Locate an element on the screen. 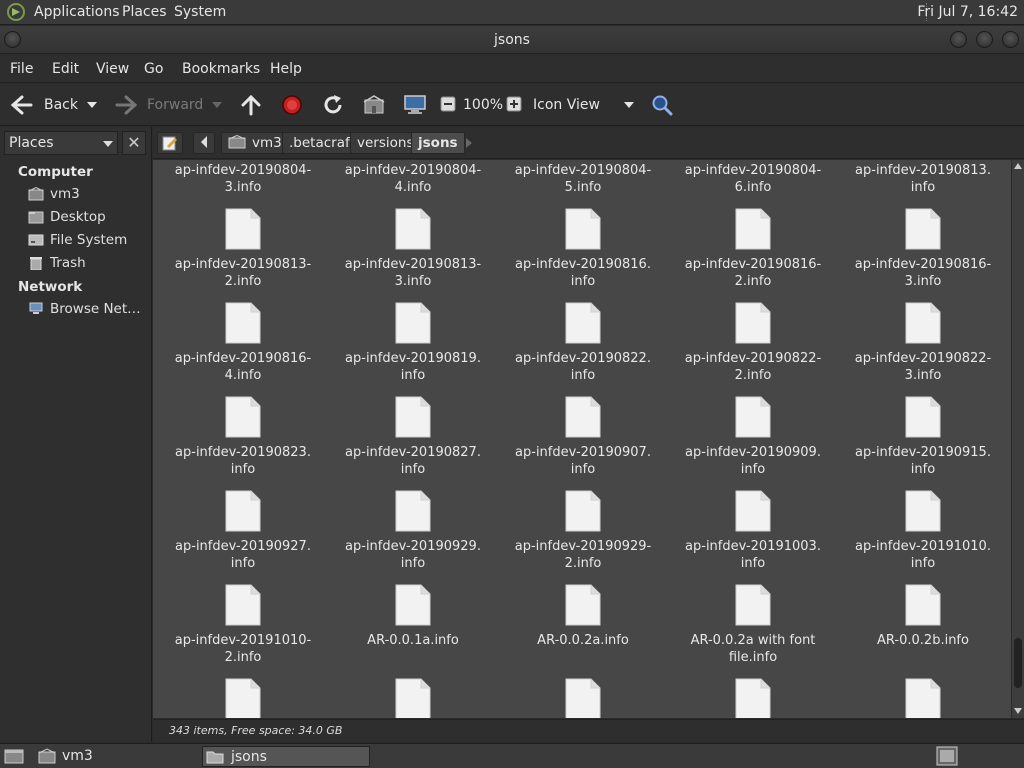 This screenshot has width=1024, height=768. file-item: ap-infdev-20190816. info is located at coordinates (583, 253).